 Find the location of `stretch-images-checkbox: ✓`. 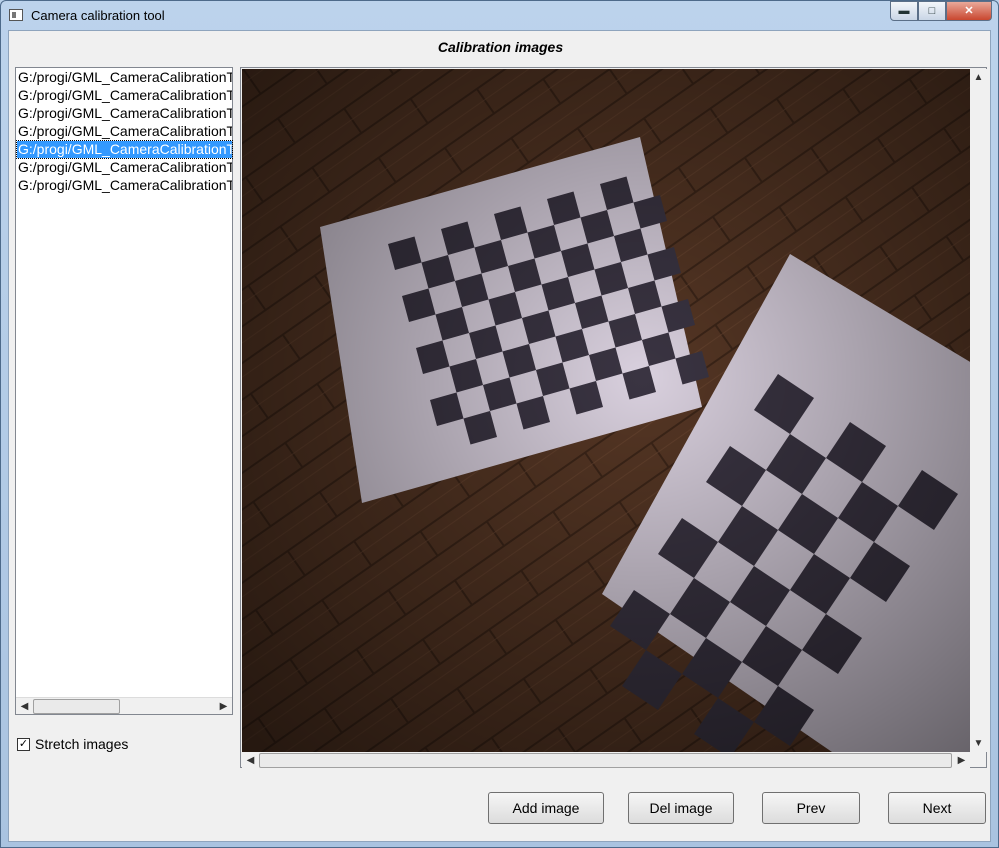

stretch-images-checkbox: ✓ is located at coordinates (23, 744).